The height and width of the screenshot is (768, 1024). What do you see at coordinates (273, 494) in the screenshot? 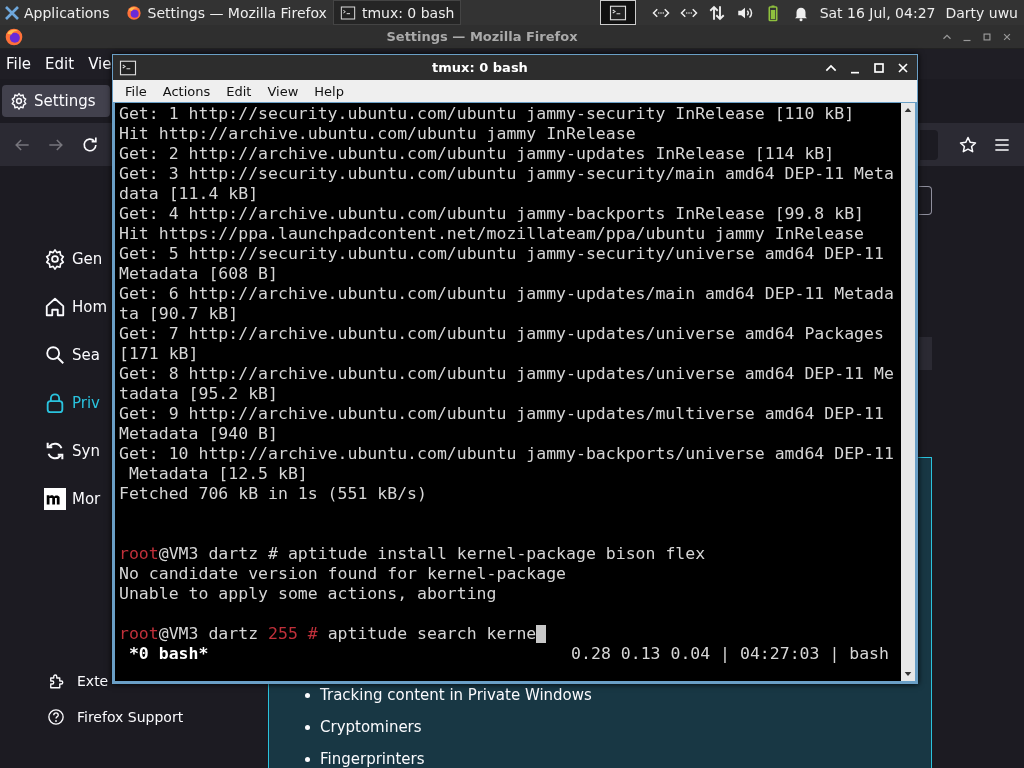
I see `terminal-line: Fetched 706 kB in 1s (551 kB/s)` at bounding box center [273, 494].